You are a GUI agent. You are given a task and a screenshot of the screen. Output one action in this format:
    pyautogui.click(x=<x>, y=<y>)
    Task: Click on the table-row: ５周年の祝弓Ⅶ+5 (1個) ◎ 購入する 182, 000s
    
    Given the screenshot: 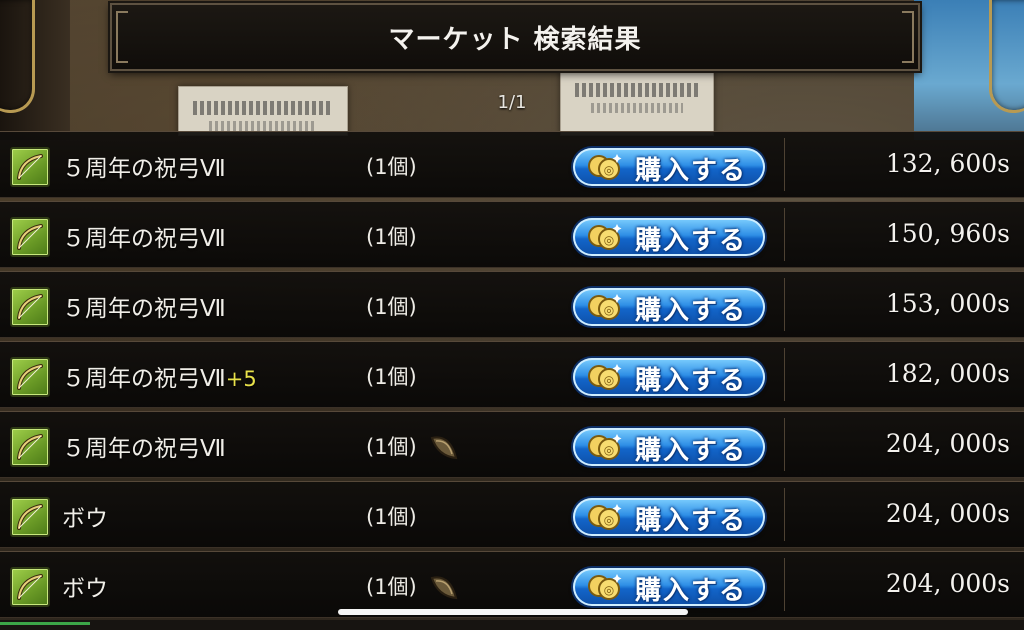 What is the action you would take?
    pyautogui.click(x=512, y=374)
    